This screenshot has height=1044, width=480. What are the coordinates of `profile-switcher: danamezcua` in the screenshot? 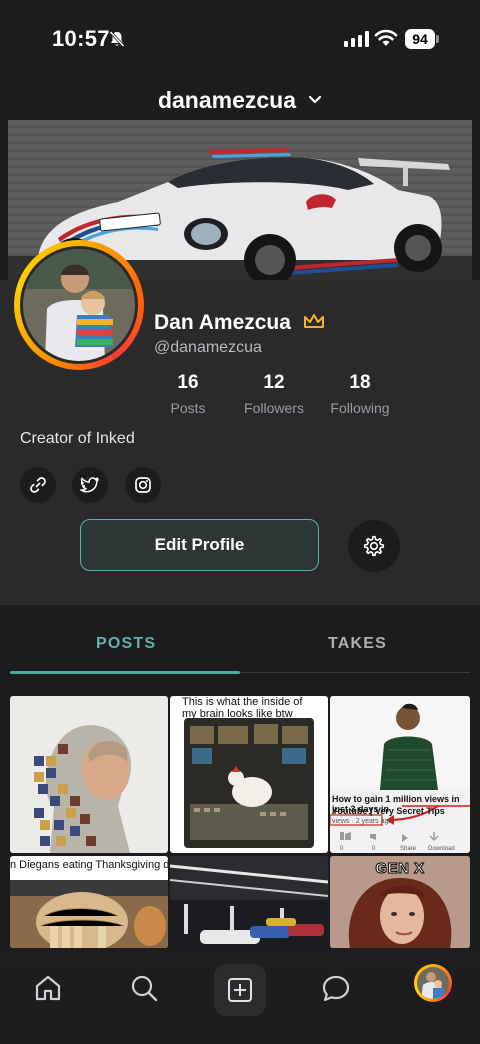 It's located at (240, 100).